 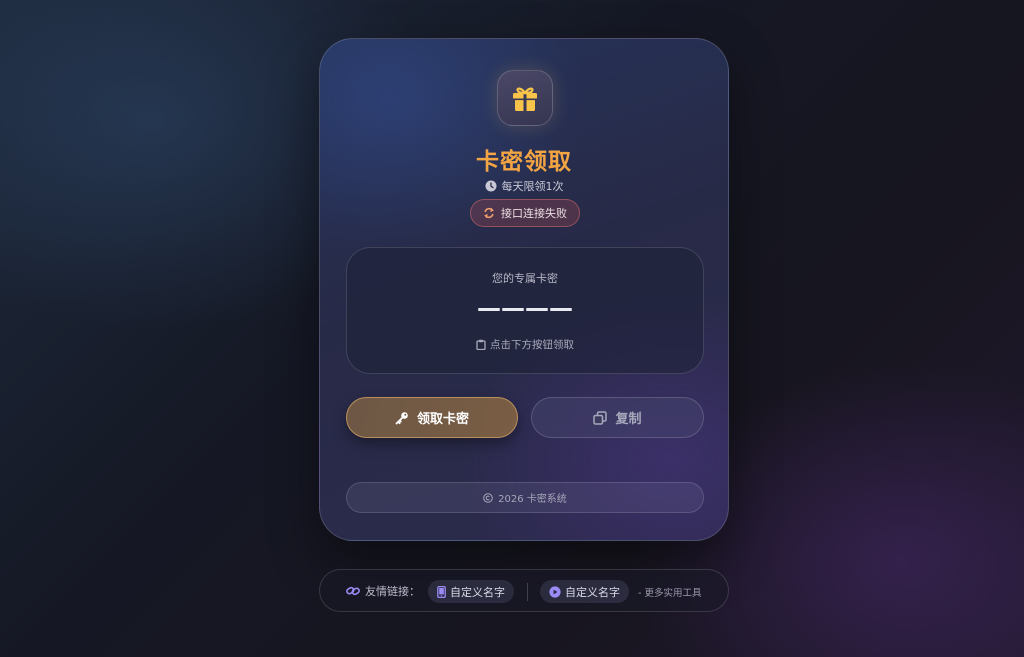 I want to click on footer-bar: 2026 卡密系统, so click(x=525, y=497).